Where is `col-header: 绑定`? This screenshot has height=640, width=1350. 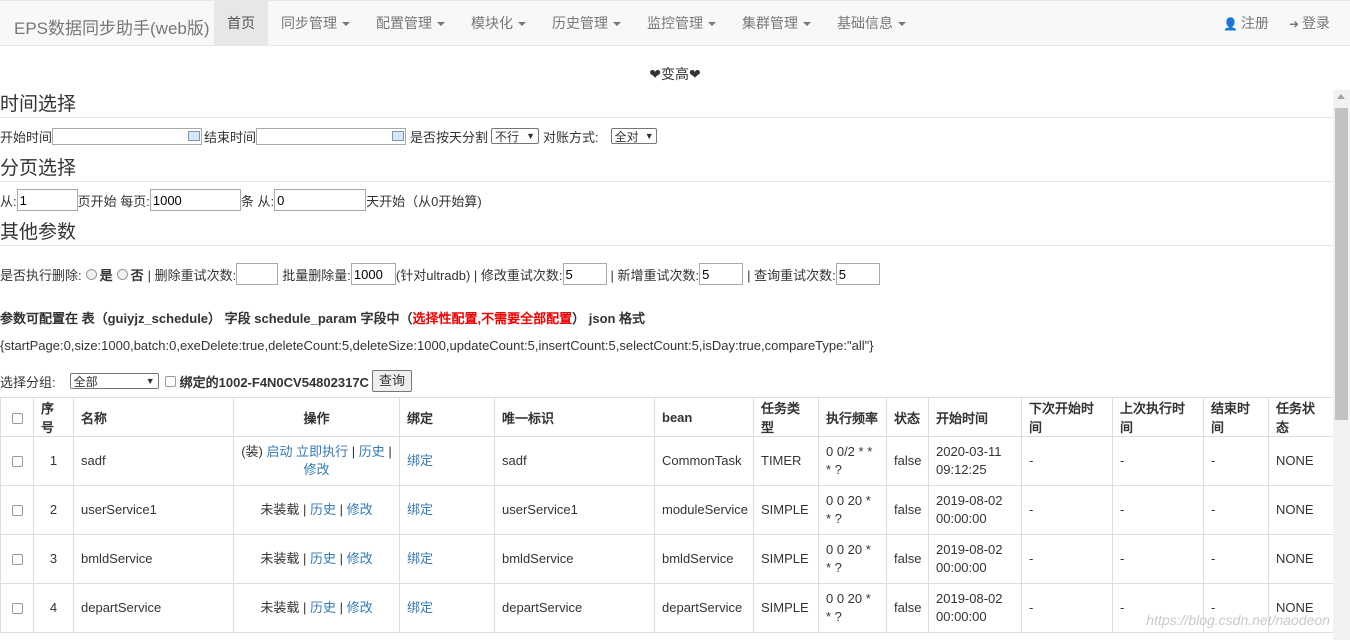
col-header: 绑定 is located at coordinates (447, 417).